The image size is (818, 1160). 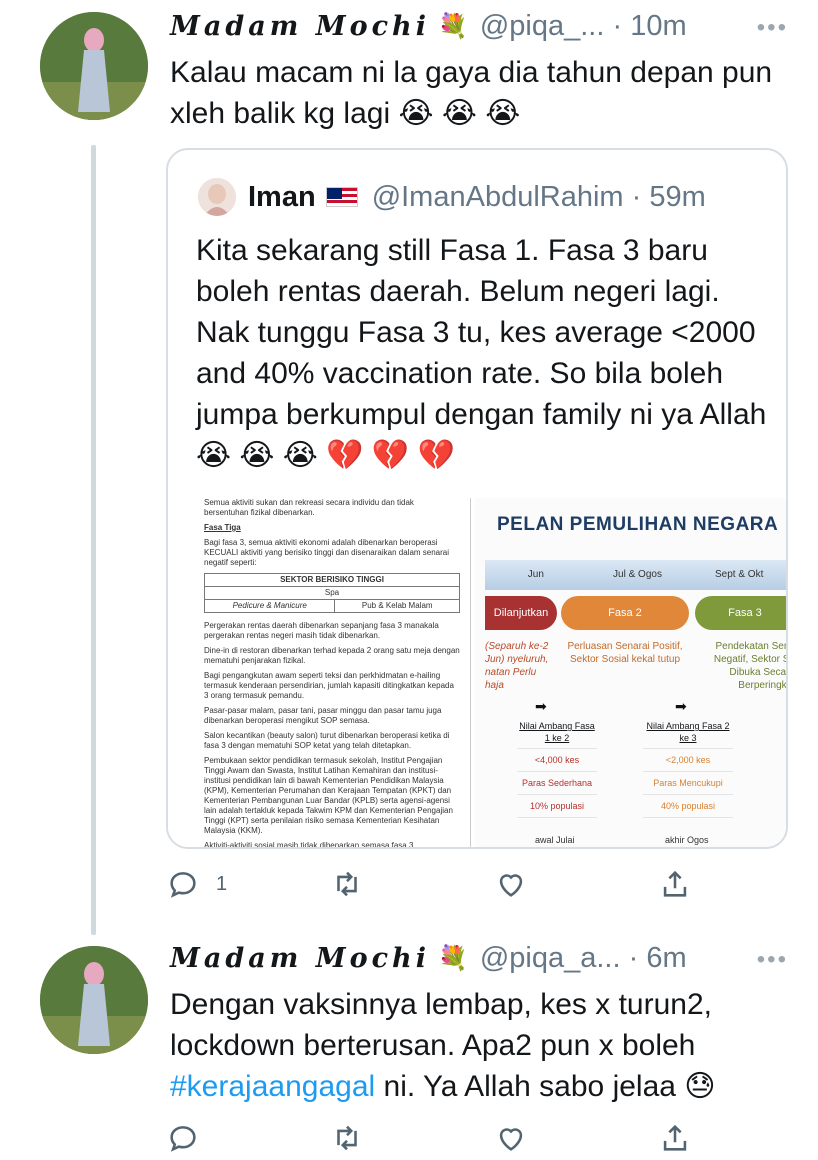 I want to click on doc-heading: Fasa Tiga, so click(x=222, y=527).